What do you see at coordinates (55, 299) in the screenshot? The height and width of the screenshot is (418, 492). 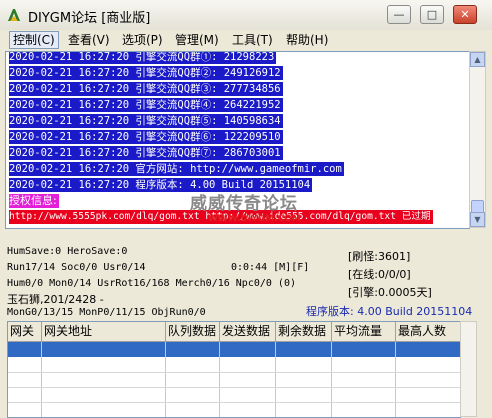 I see `status-location: 玉石狮,201/2428 -` at bounding box center [55, 299].